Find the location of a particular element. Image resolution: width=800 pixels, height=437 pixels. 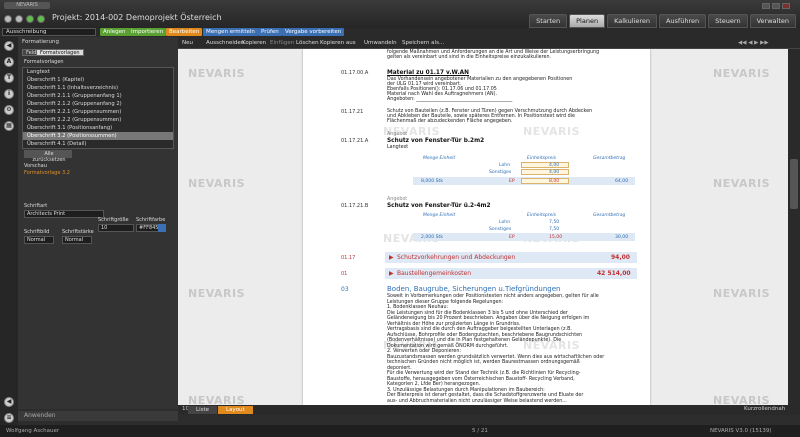

neu-button: Neu is located at coordinates (187, 43).